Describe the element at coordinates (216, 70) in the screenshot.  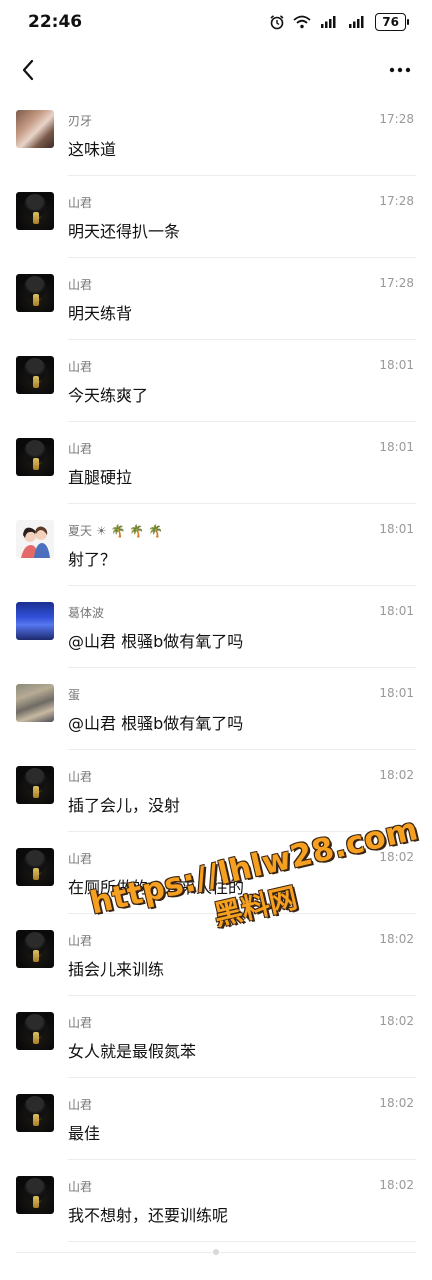
I see `top-nav` at that location.